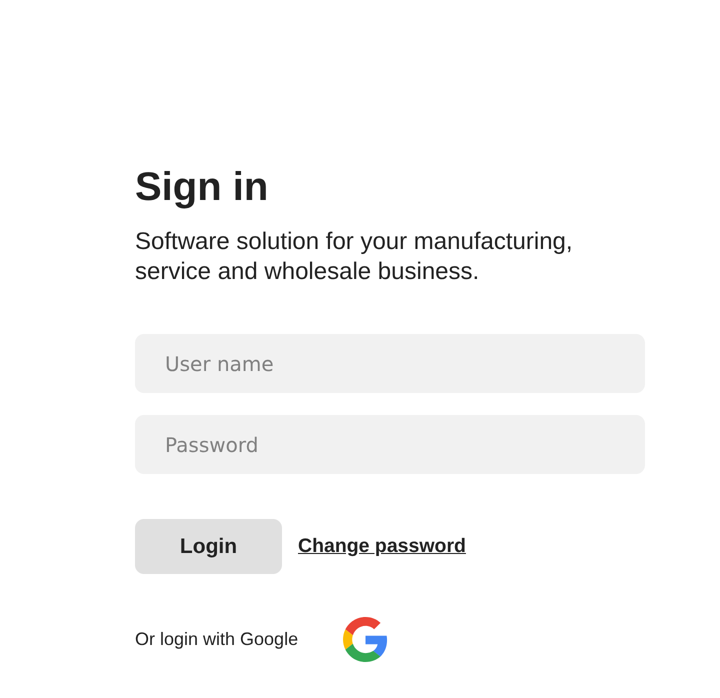  Describe the element at coordinates (382, 546) in the screenshot. I see `change-password-link: Change password` at that location.